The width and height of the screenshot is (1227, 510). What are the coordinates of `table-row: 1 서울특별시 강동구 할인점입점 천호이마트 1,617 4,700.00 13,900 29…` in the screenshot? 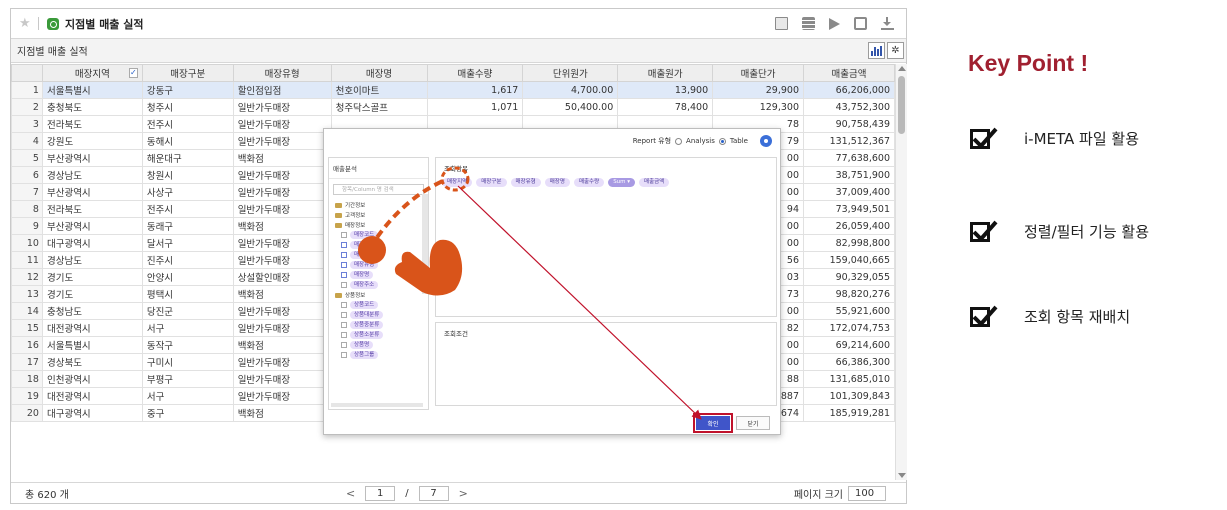 It's located at (453, 90).